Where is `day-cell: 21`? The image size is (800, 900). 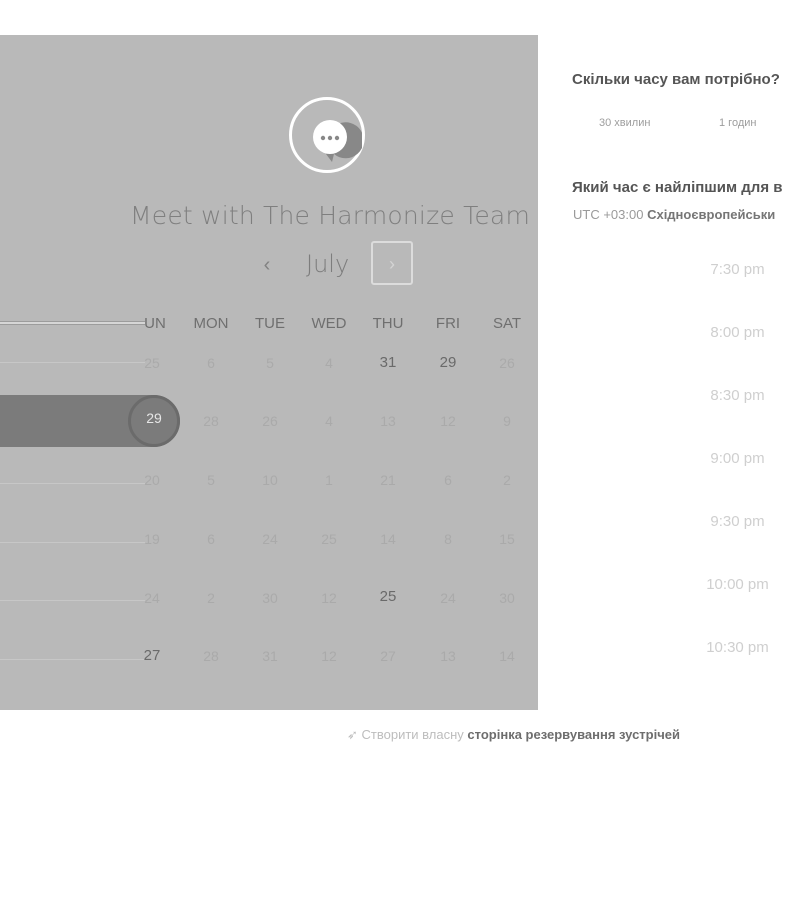 day-cell: 21 is located at coordinates (388, 482).